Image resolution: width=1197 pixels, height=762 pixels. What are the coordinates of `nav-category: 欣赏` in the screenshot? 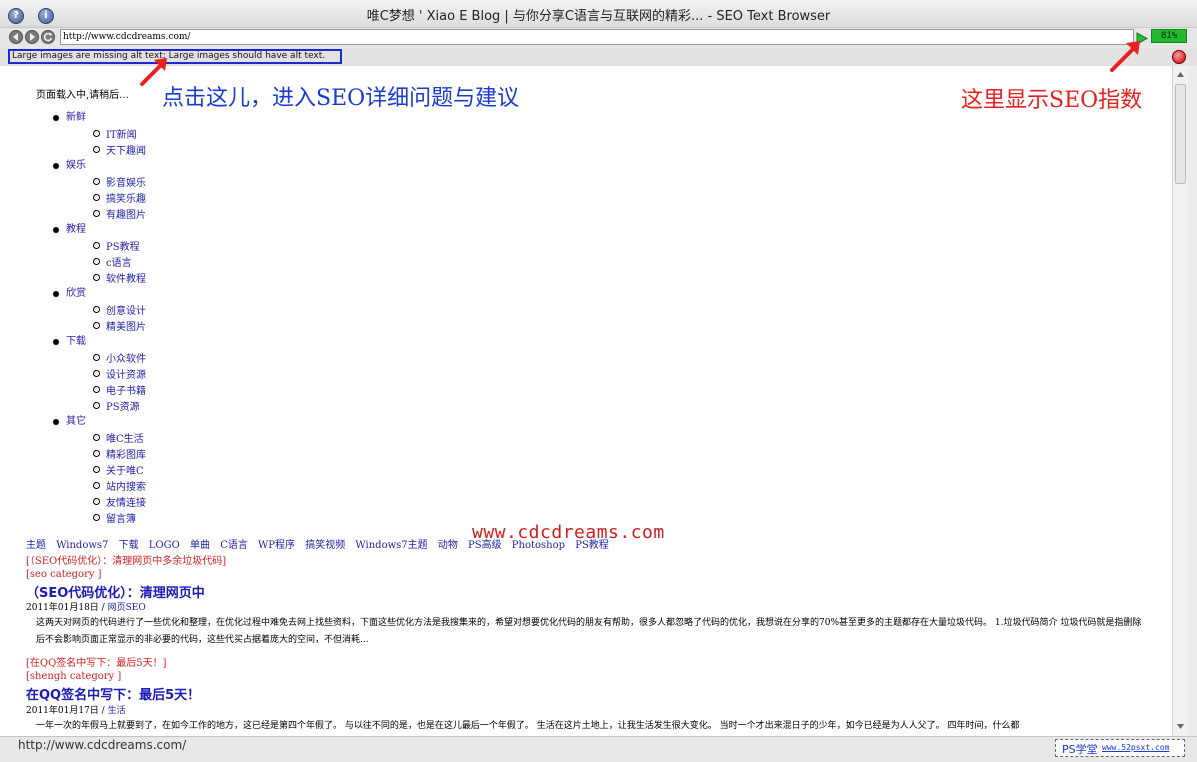 It's located at (99, 294).